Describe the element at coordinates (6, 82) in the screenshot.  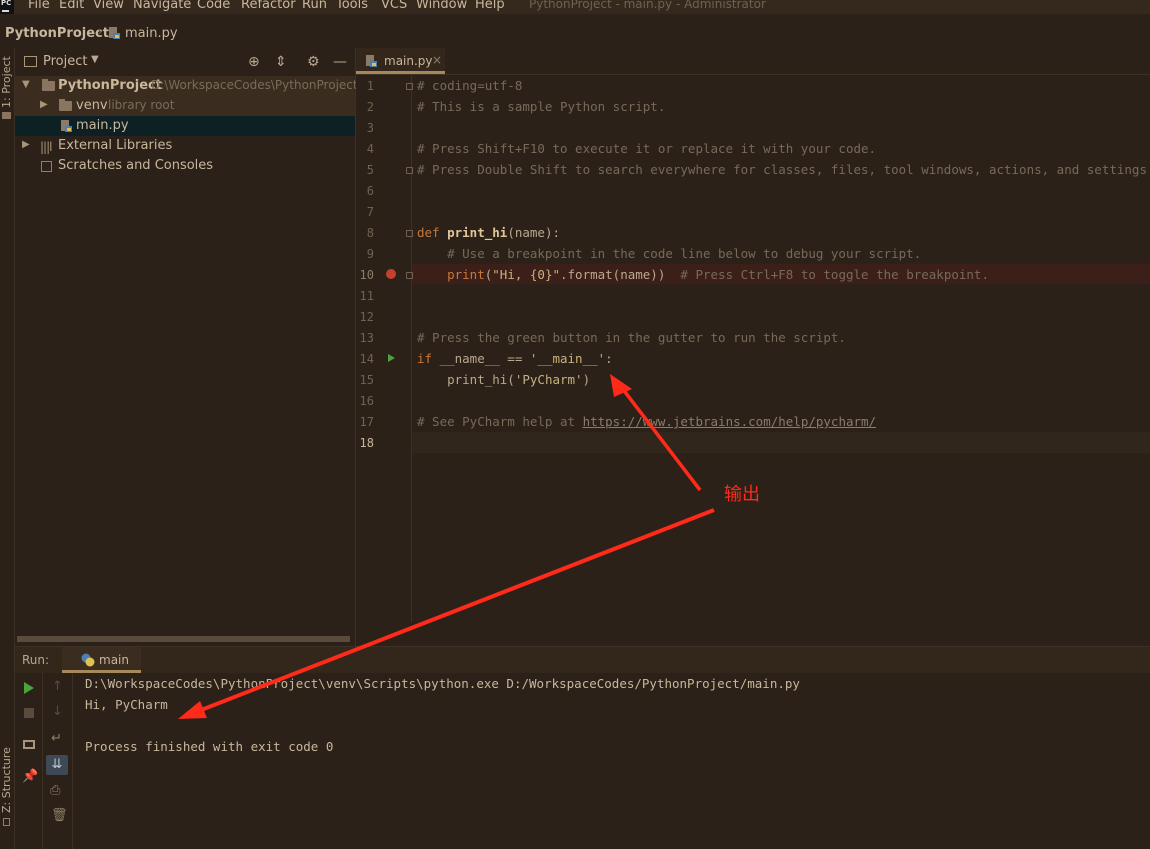
I see `project-tool-tab: 1: Project` at that location.